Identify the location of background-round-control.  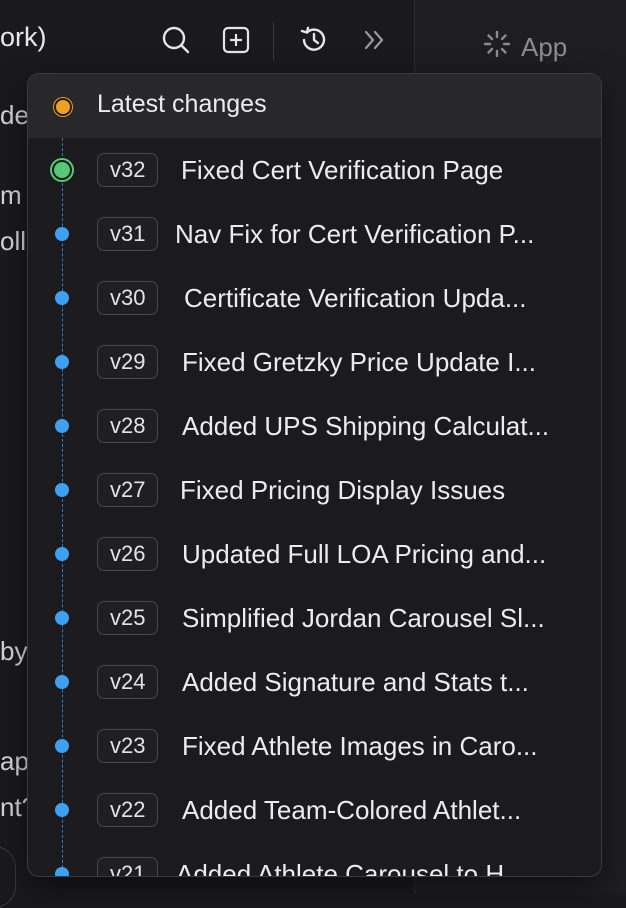
(8, 877).